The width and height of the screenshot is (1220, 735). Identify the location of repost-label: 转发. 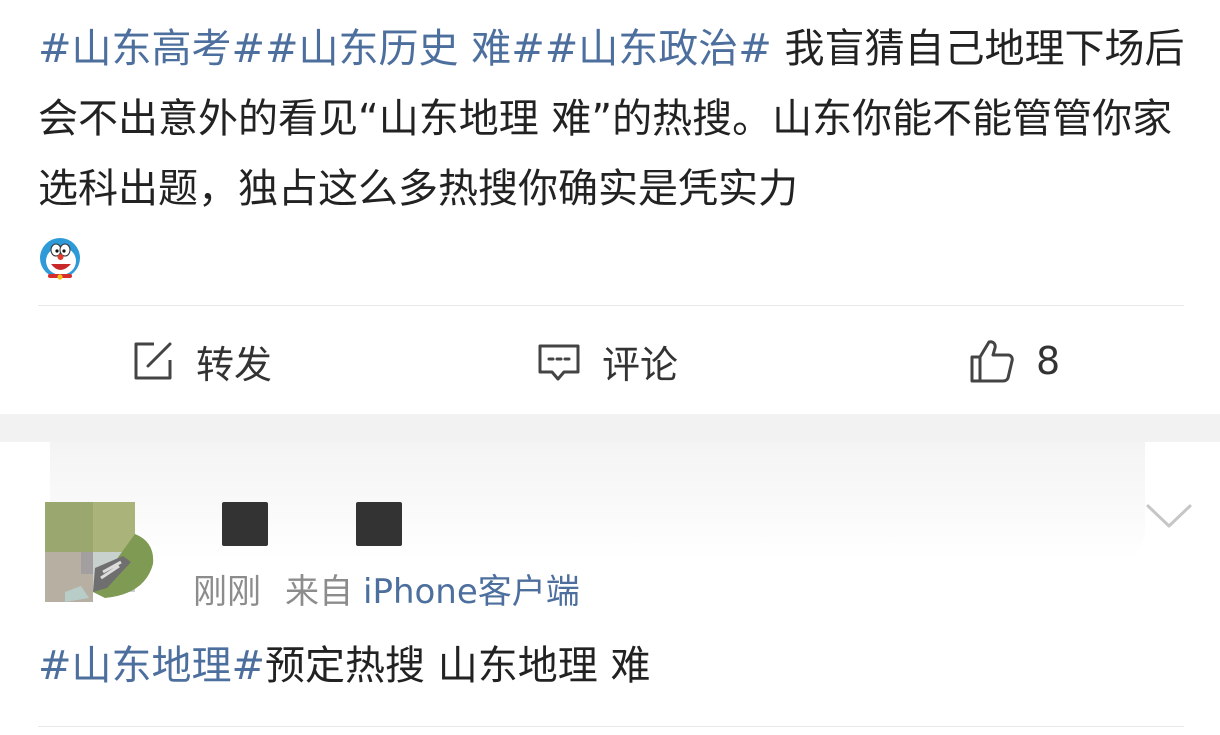
(234, 364).